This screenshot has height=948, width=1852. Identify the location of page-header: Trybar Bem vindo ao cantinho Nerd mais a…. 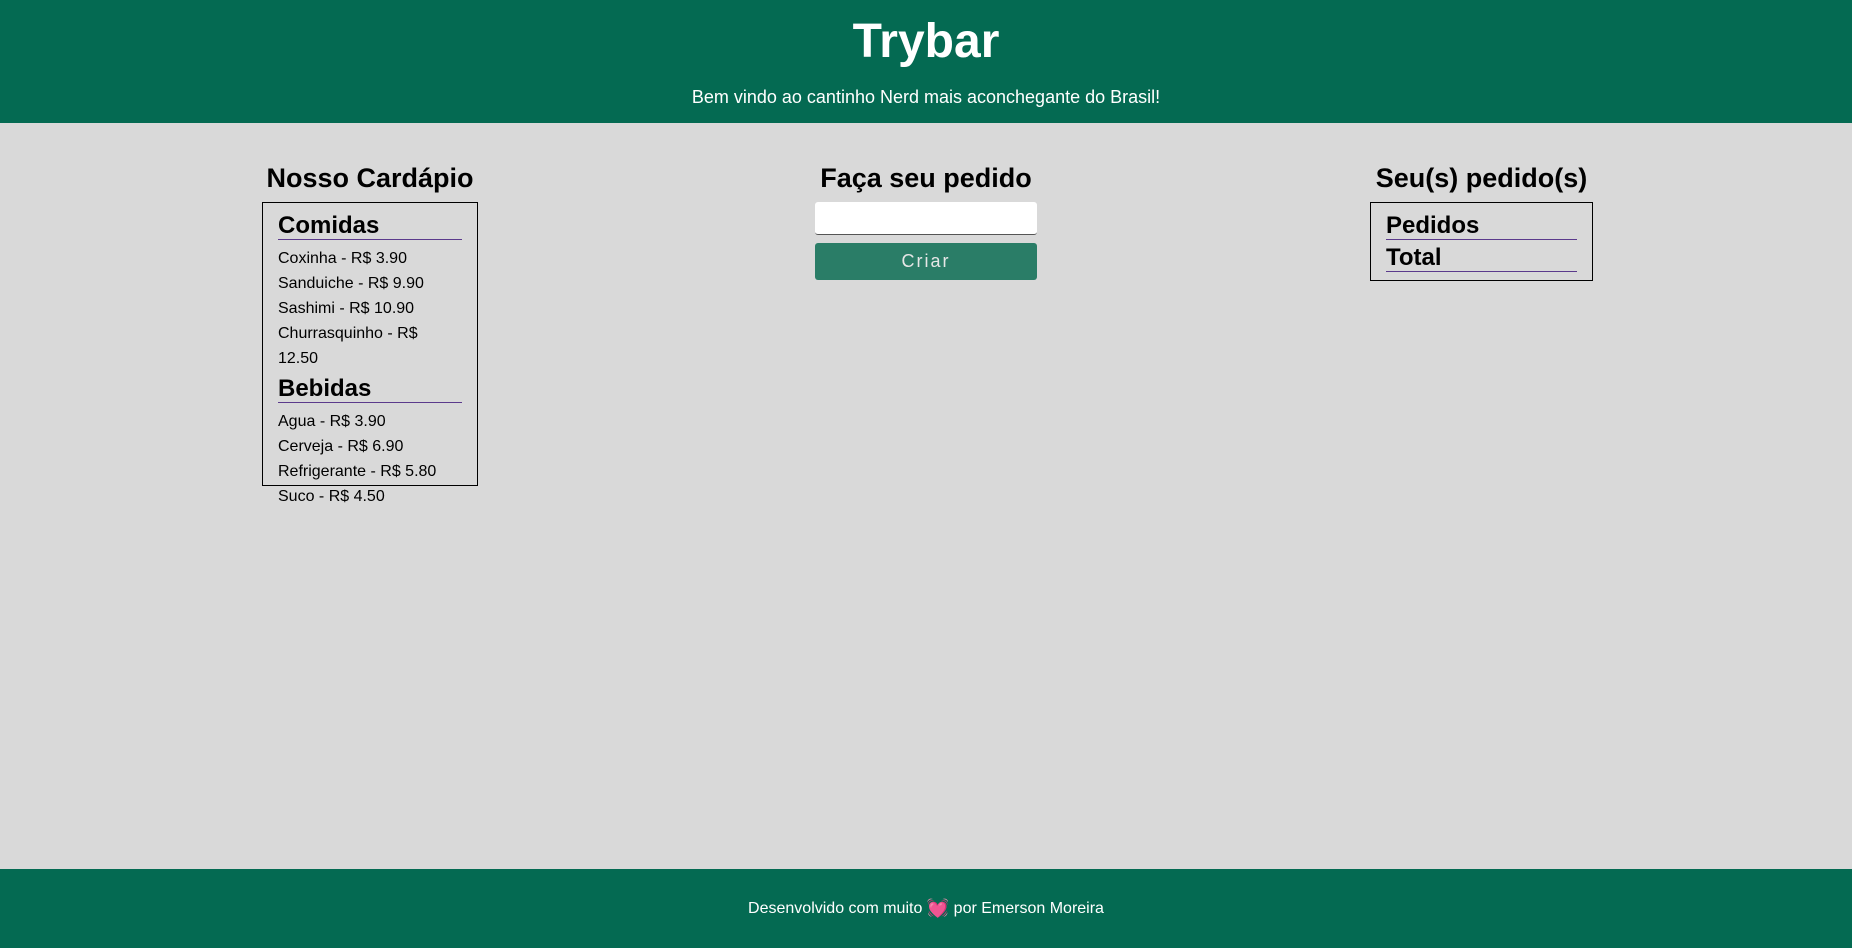
(926, 61).